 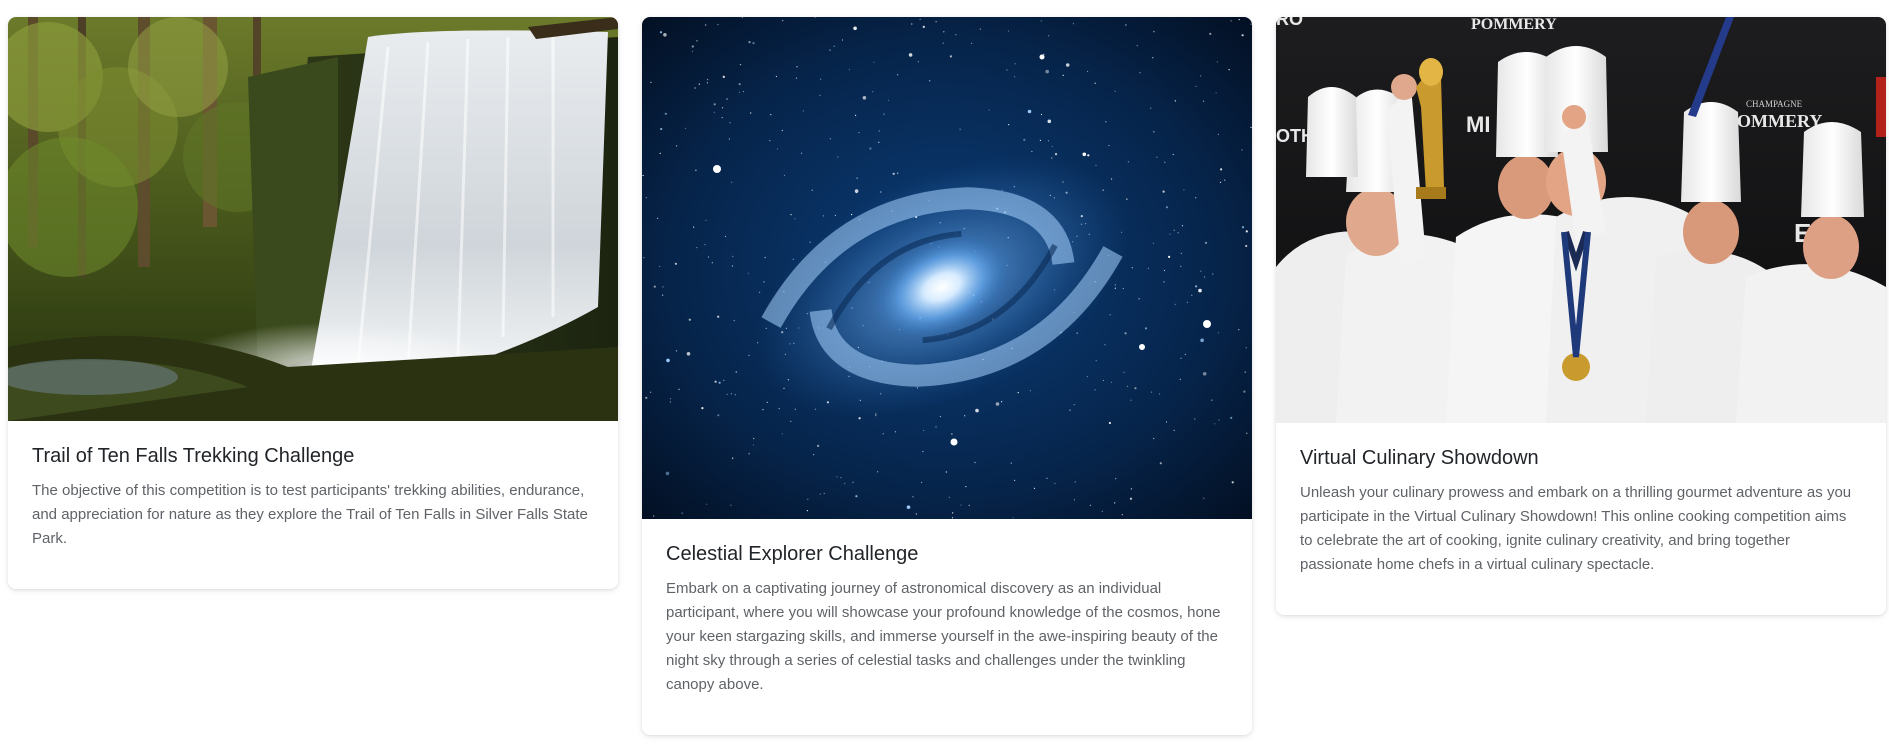 What do you see at coordinates (313, 456) in the screenshot?
I see `card-title: Trail of Ten Falls Trekking Challenge` at bounding box center [313, 456].